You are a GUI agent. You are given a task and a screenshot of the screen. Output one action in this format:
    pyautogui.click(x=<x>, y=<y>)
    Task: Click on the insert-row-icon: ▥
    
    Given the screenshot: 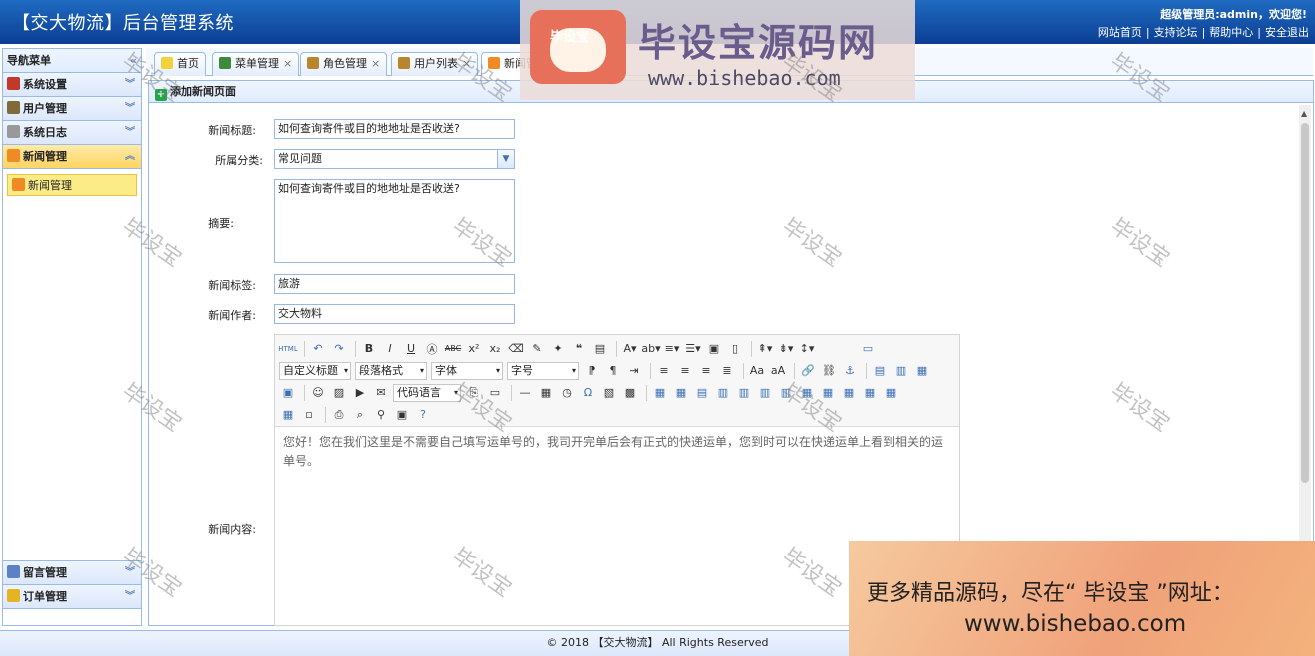 What is the action you would take?
    pyautogui.click(x=723, y=393)
    